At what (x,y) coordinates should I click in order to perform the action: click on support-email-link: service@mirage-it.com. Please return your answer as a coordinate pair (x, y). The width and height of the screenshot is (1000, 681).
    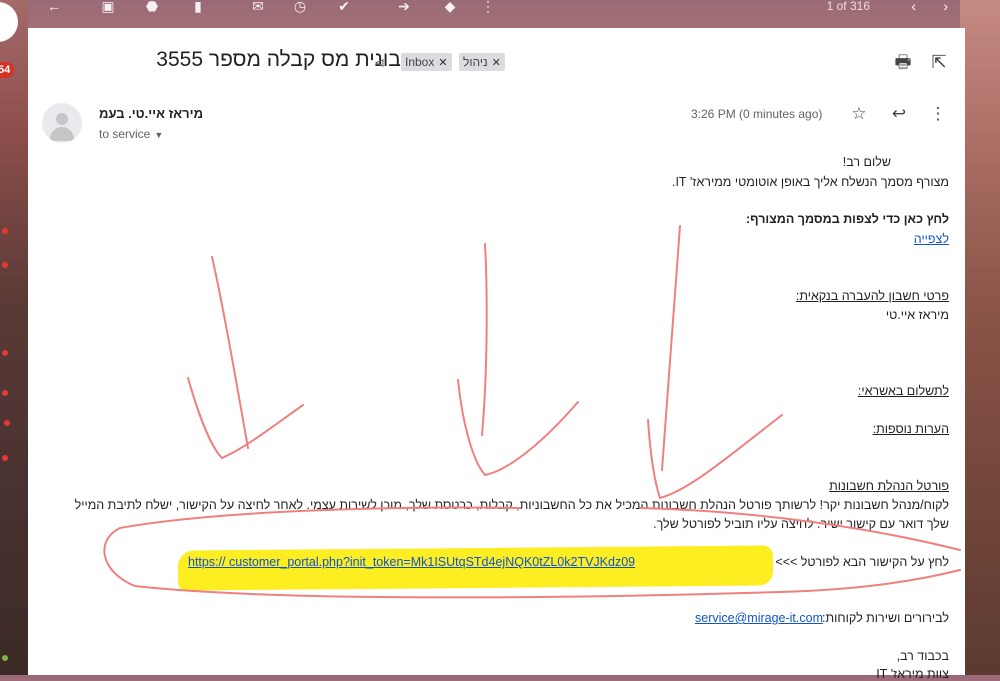
    Looking at the image, I should click on (759, 618).